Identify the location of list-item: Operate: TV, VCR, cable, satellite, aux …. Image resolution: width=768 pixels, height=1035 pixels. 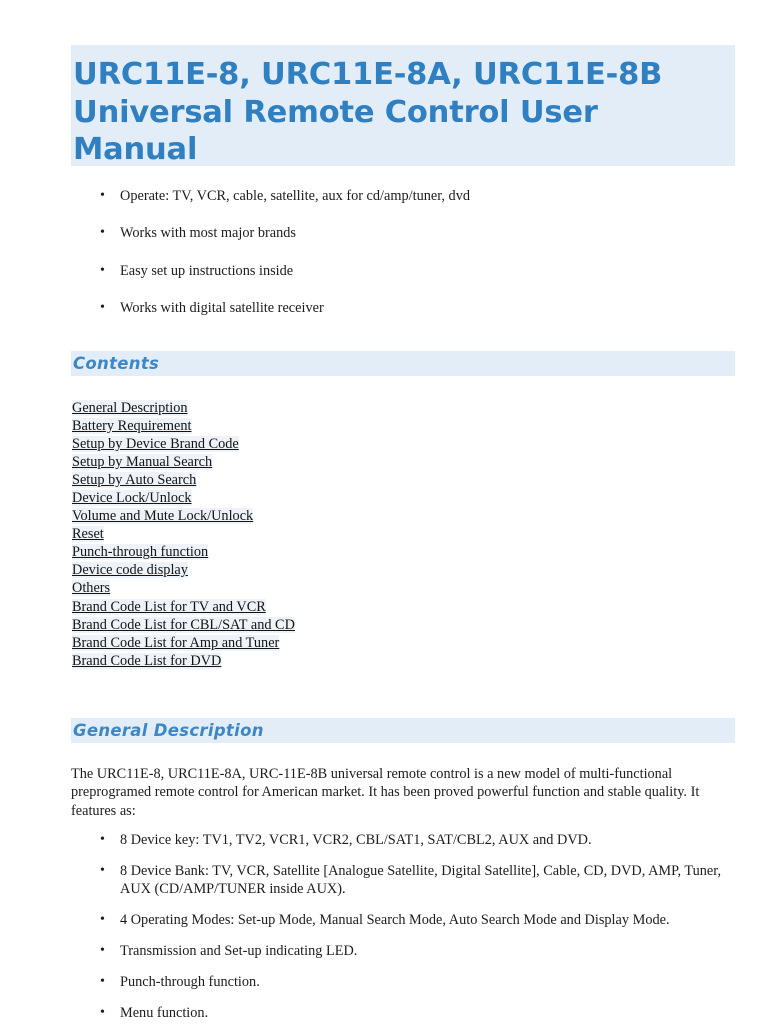
(410, 196).